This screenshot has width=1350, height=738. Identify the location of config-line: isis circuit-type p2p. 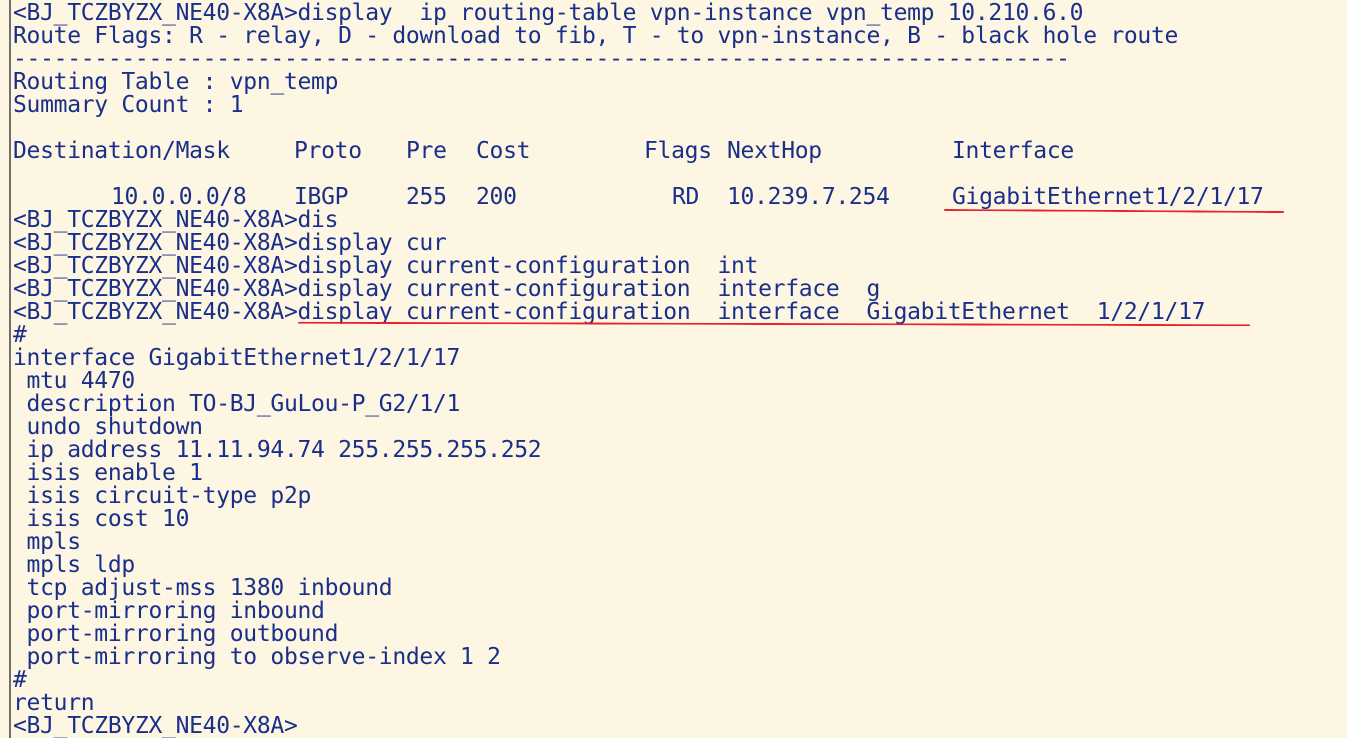
(162, 496).